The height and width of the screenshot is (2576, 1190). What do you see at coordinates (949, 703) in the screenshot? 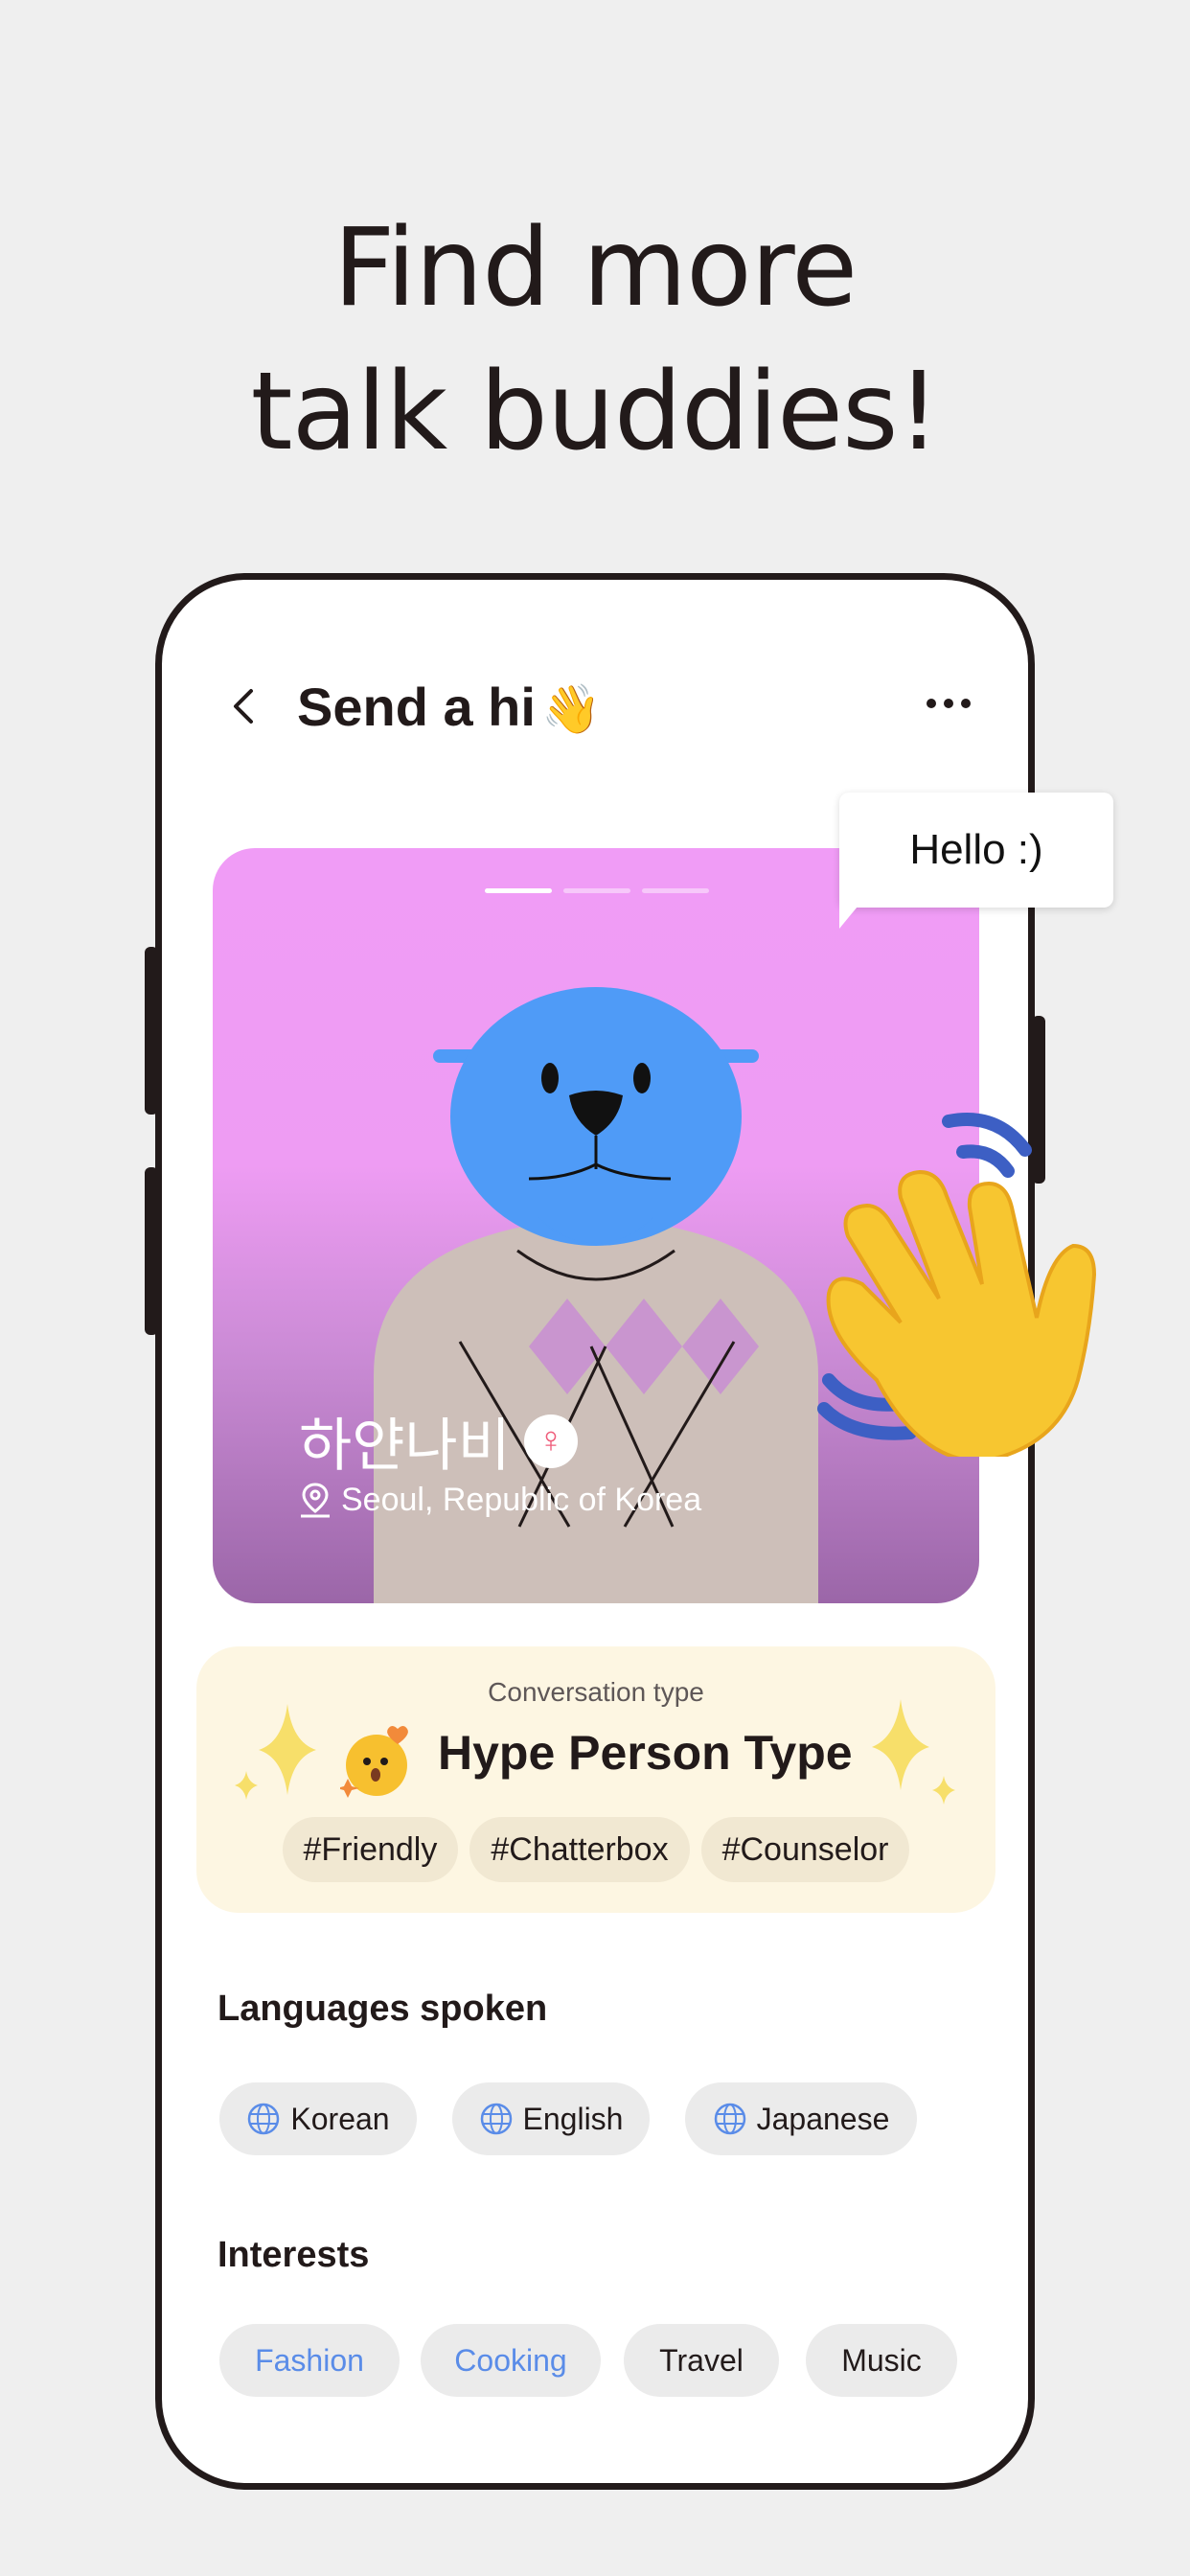
I see `more-horizontal-icon` at bounding box center [949, 703].